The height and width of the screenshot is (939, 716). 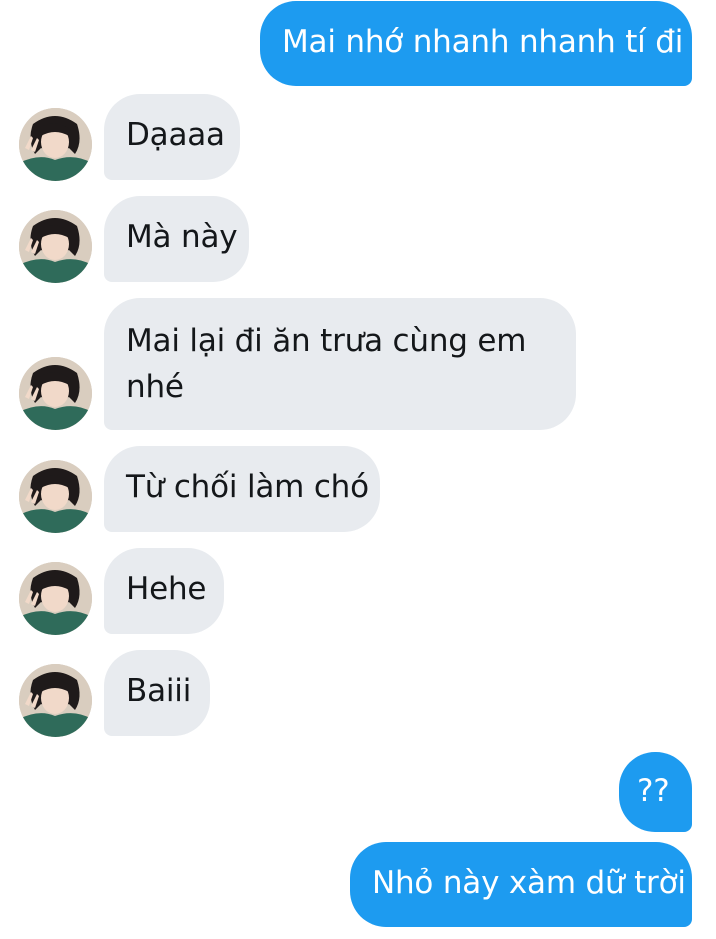 What do you see at coordinates (242, 489) in the screenshot?
I see `message-bubble-incoming: Từ chối làm chó` at bounding box center [242, 489].